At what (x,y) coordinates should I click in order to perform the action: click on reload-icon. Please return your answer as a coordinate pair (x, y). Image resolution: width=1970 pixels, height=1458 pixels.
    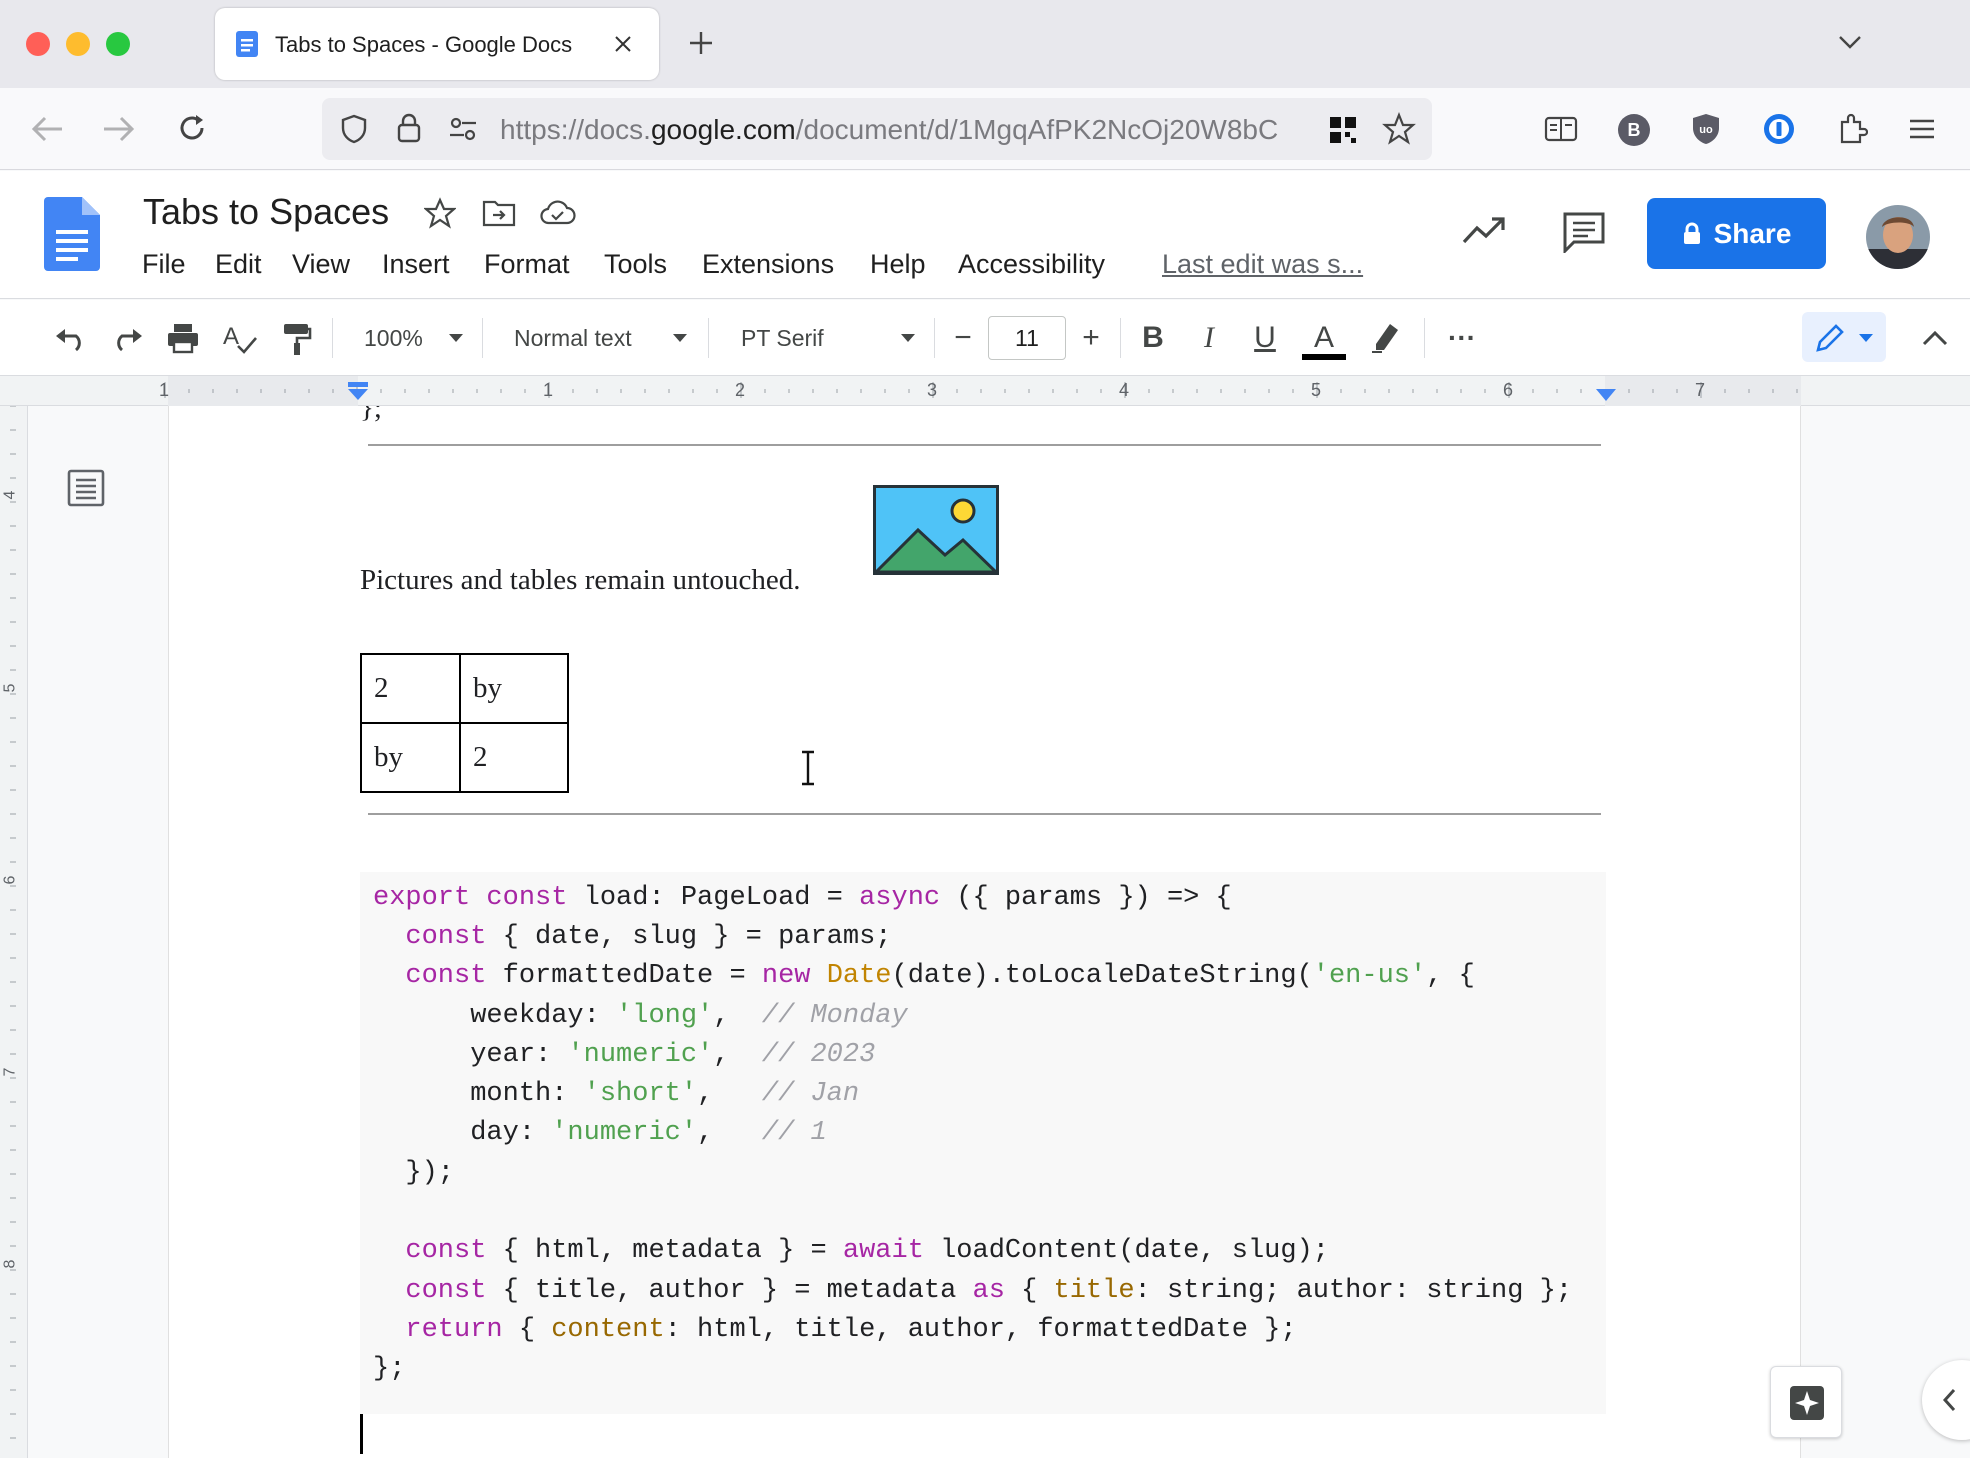
    Looking at the image, I should click on (192, 128).